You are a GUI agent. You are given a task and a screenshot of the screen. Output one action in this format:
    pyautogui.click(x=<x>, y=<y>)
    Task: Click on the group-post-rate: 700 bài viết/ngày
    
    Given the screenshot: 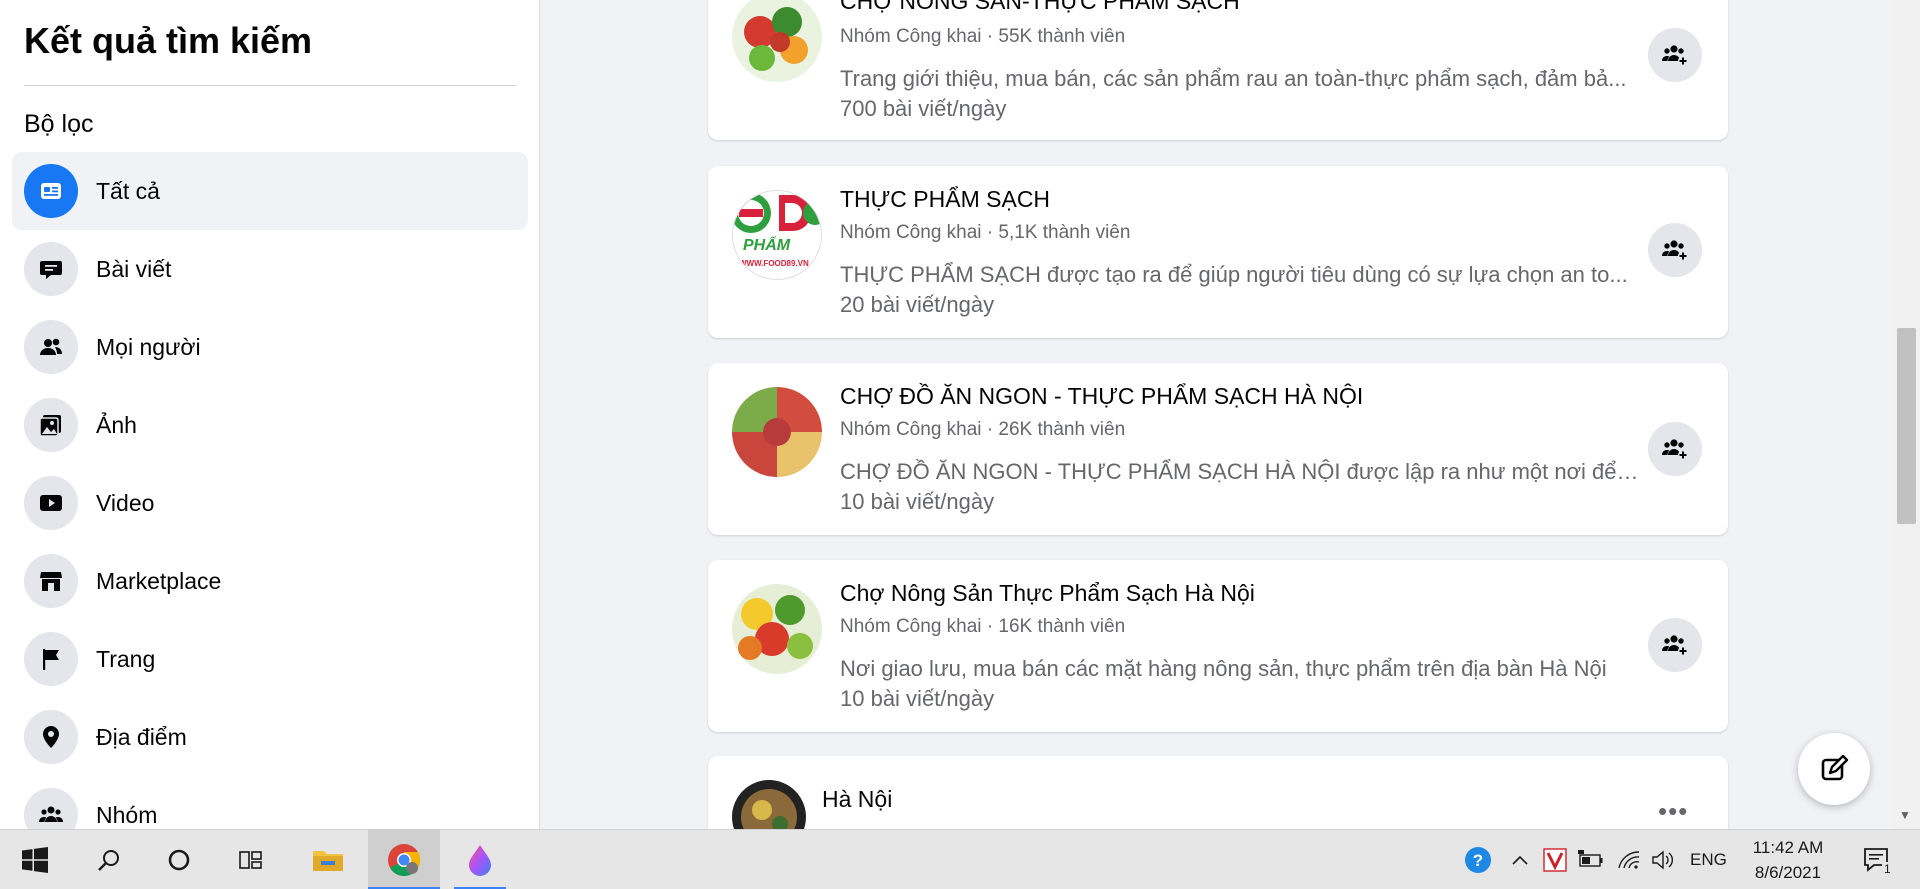 What is the action you would take?
    pyautogui.click(x=923, y=108)
    